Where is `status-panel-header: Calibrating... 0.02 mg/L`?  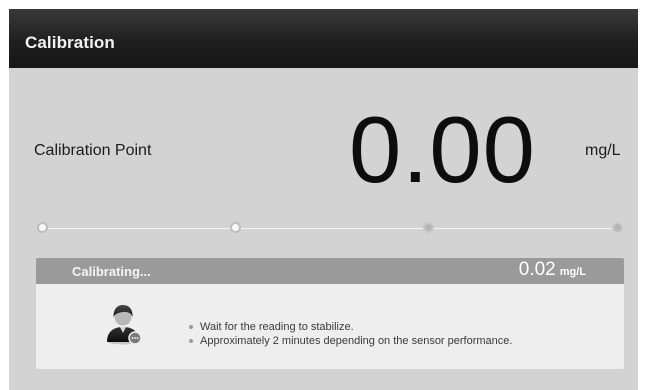
status-panel-header: Calibrating... 0.02 mg/L is located at coordinates (330, 271).